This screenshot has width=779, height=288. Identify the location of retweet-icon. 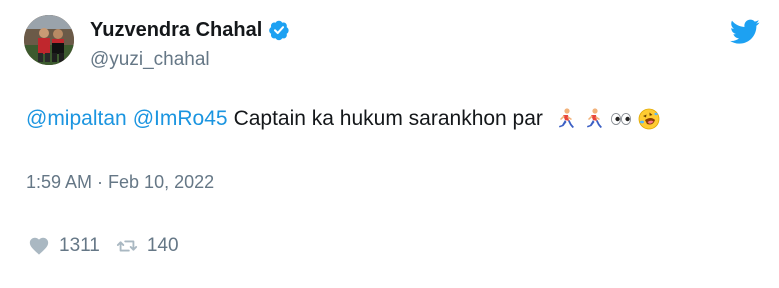
(127, 246).